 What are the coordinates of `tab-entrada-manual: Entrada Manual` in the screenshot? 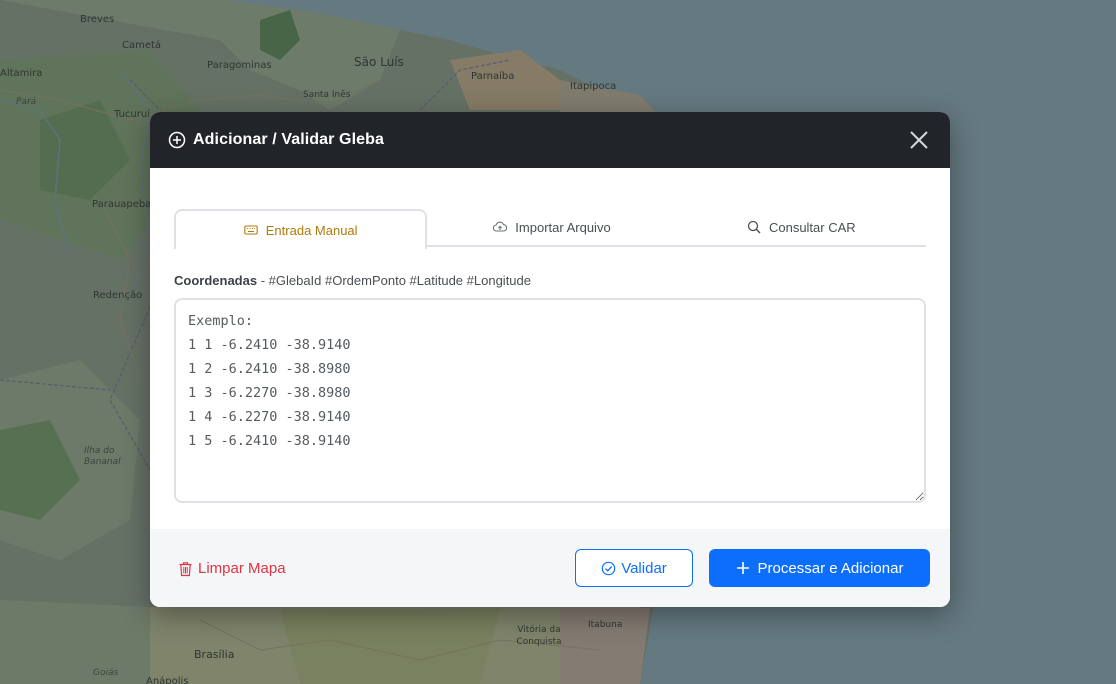 It's located at (301, 229).